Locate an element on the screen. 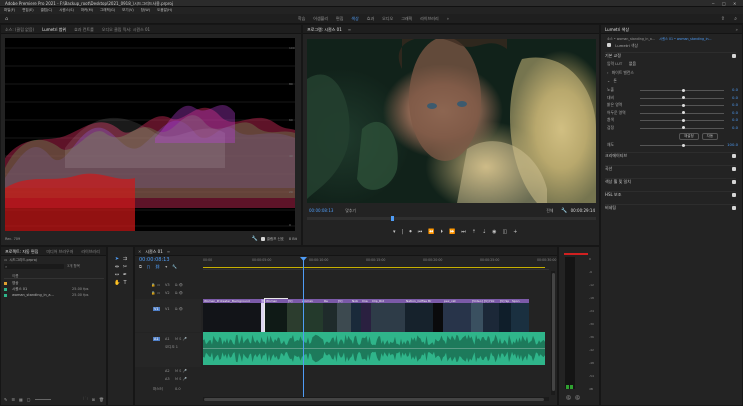 This screenshot has height=406, width=743. step-back-icon: ⏪ is located at coordinates (431, 232).